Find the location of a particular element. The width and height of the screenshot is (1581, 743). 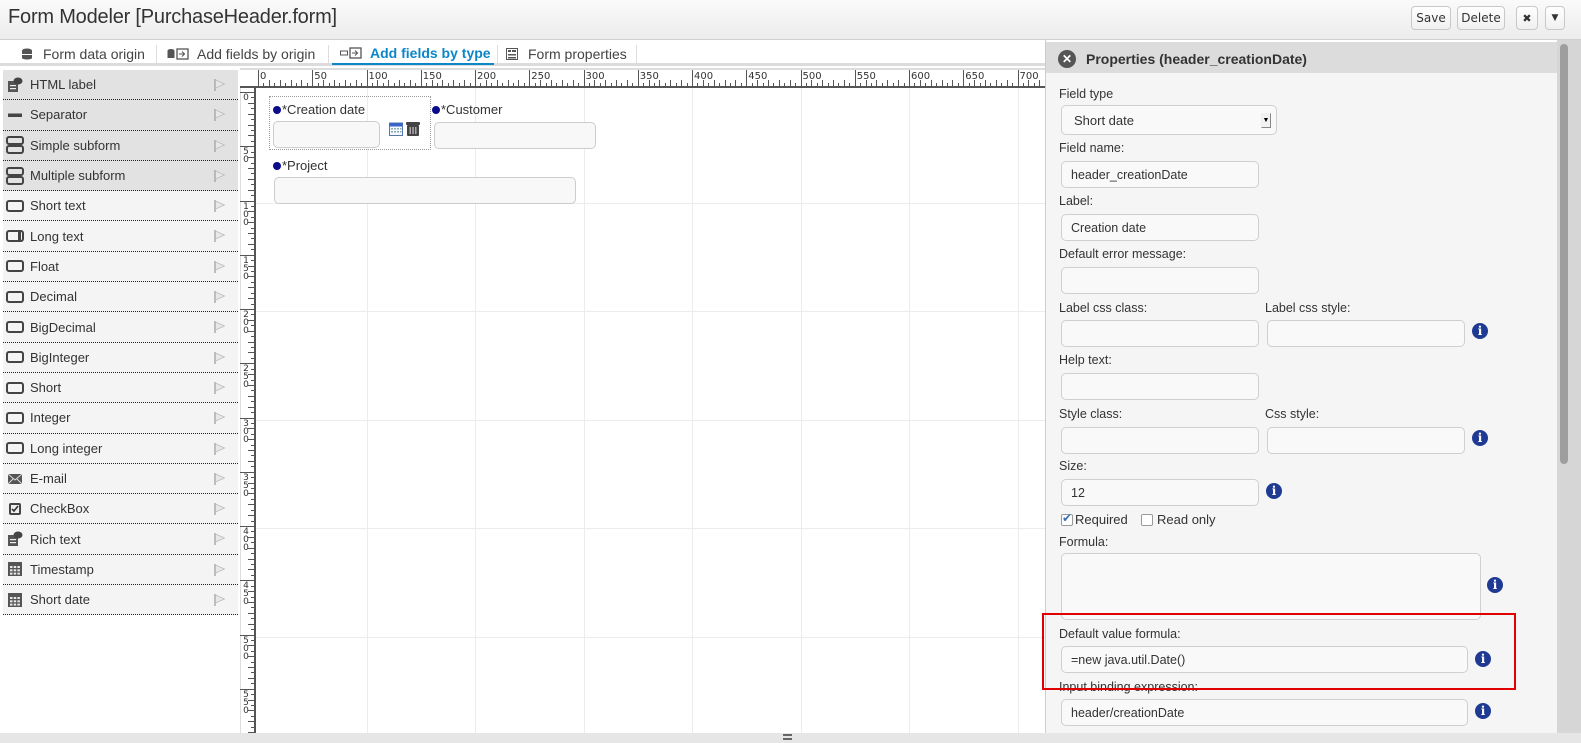

properties-scrollbar-thumb is located at coordinates (1564, 254).